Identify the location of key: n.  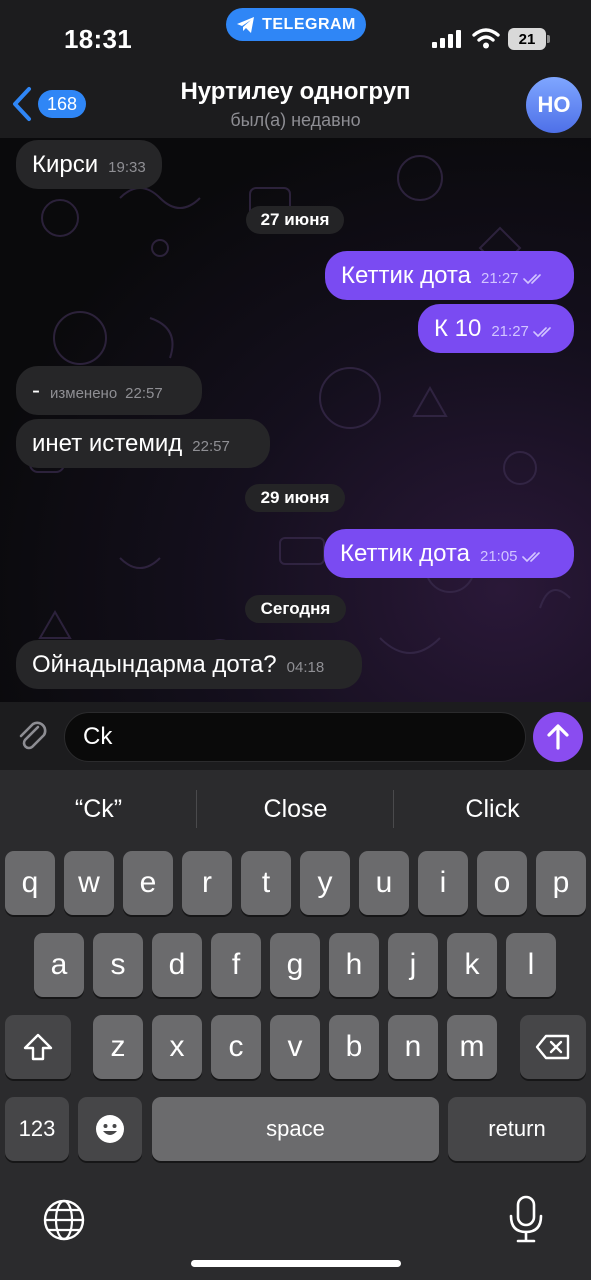
(413, 1047).